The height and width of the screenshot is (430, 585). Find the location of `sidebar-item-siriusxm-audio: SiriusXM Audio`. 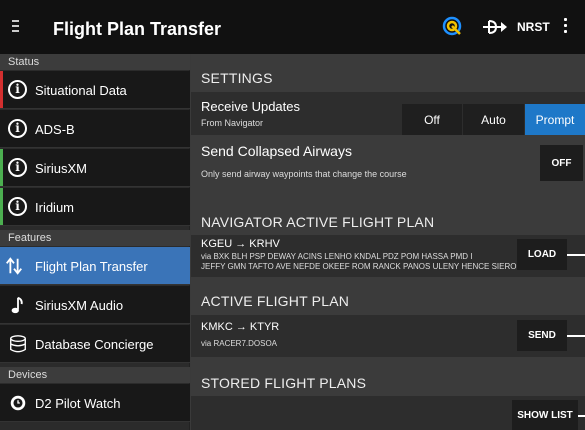

sidebar-item-siriusxm-audio: SiriusXM Audio is located at coordinates (95, 305).